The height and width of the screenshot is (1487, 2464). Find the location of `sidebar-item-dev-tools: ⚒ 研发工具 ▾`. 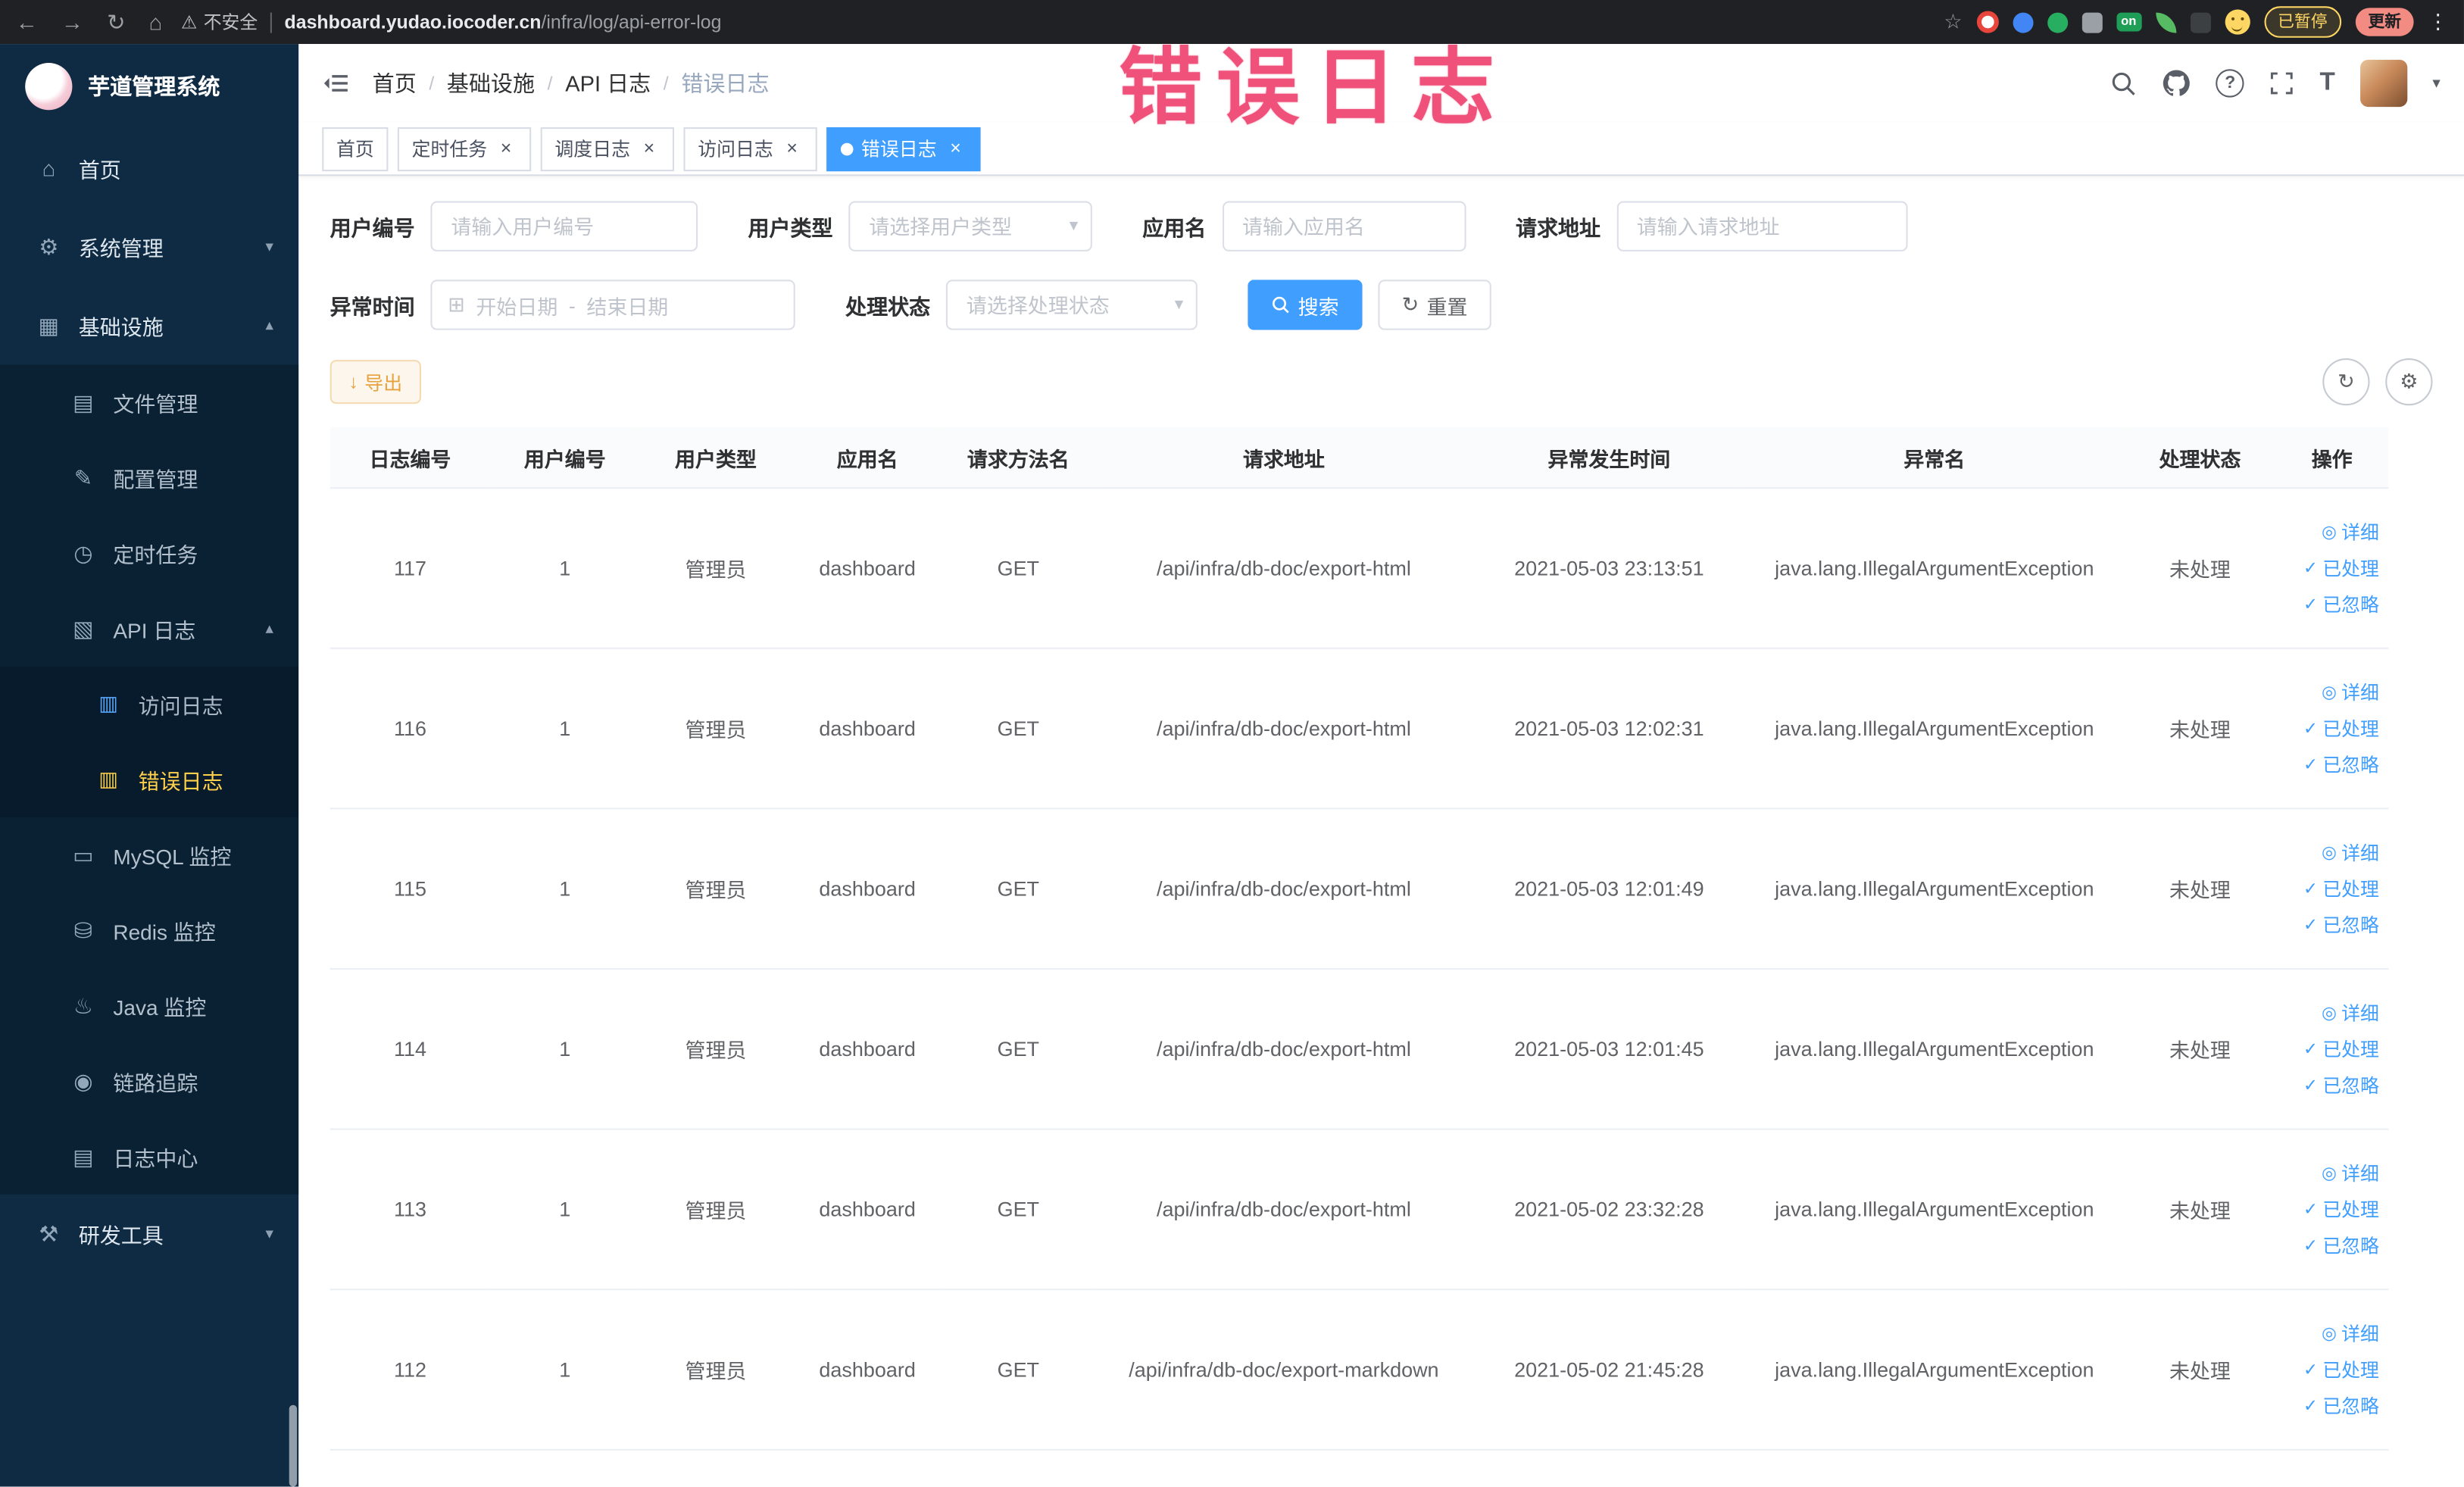

sidebar-item-dev-tools: ⚒ 研发工具 ▾ is located at coordinates (149, 1234).